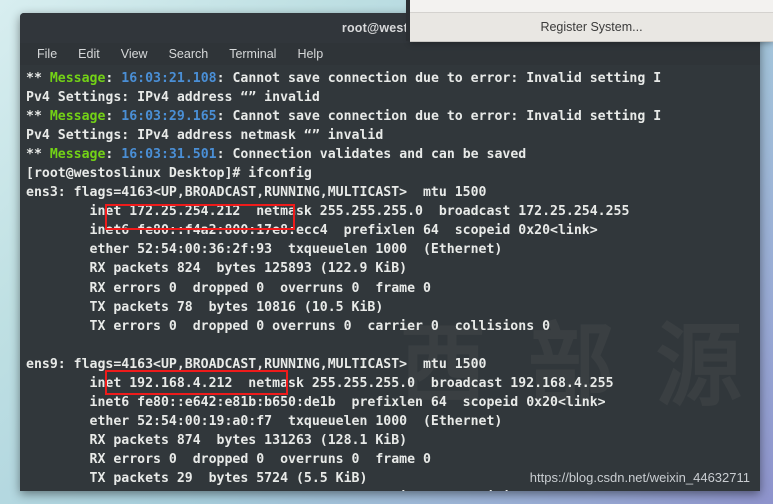 The height and width of the screenshot is (504, 773). I want to click on terminal-segment: 16:03:21.108, so click(169, 78).